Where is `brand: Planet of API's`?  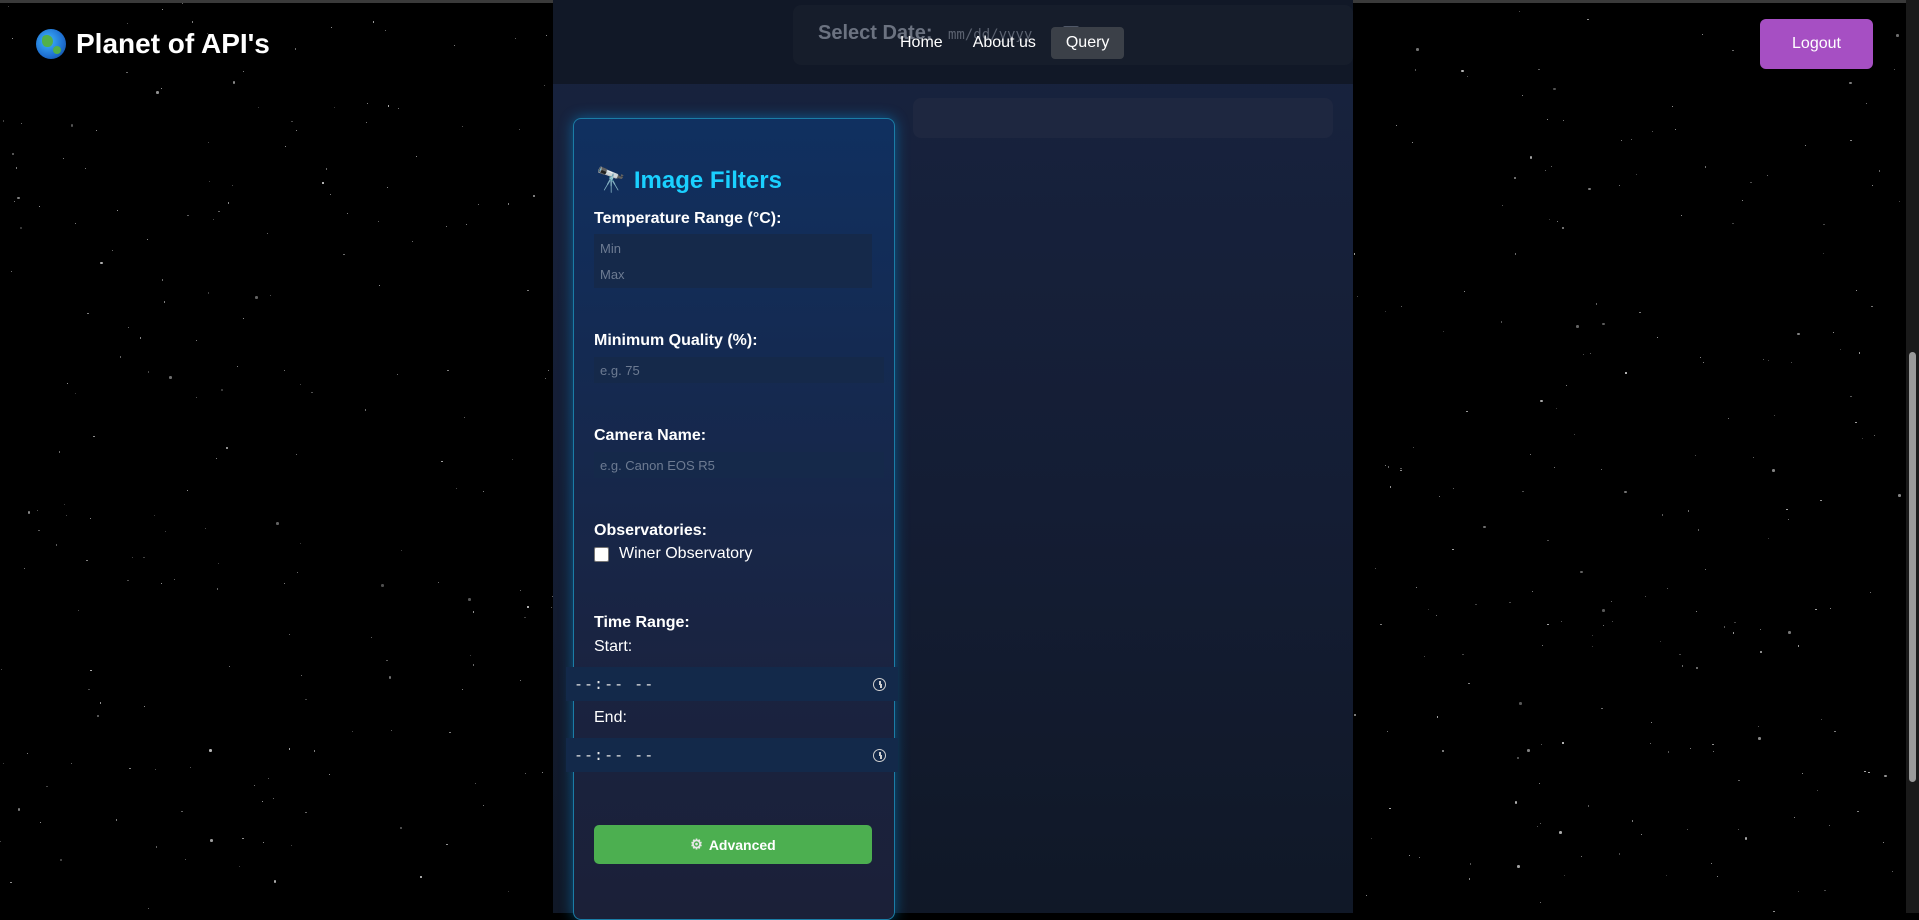 brand: Planet of API's is located at coordinates (153, 44).